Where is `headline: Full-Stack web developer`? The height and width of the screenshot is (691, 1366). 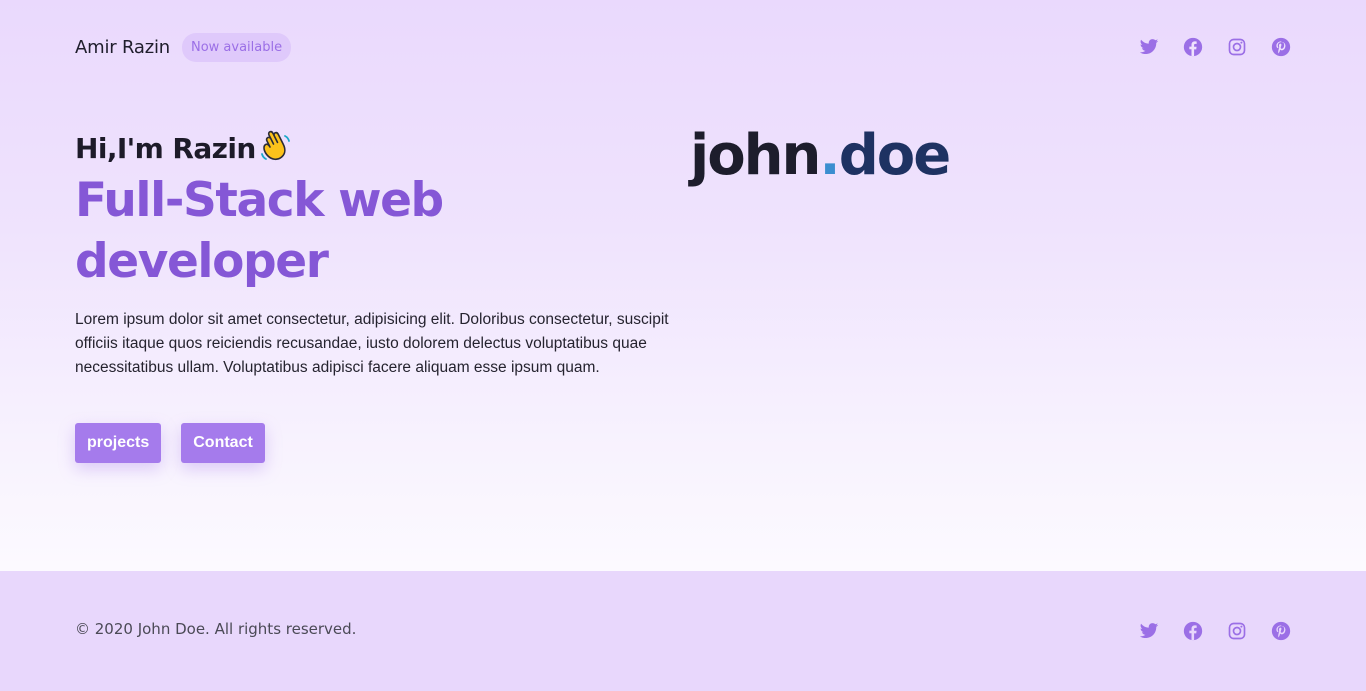
headline: Full-Stack web developer is located at coordinates (259, 231).